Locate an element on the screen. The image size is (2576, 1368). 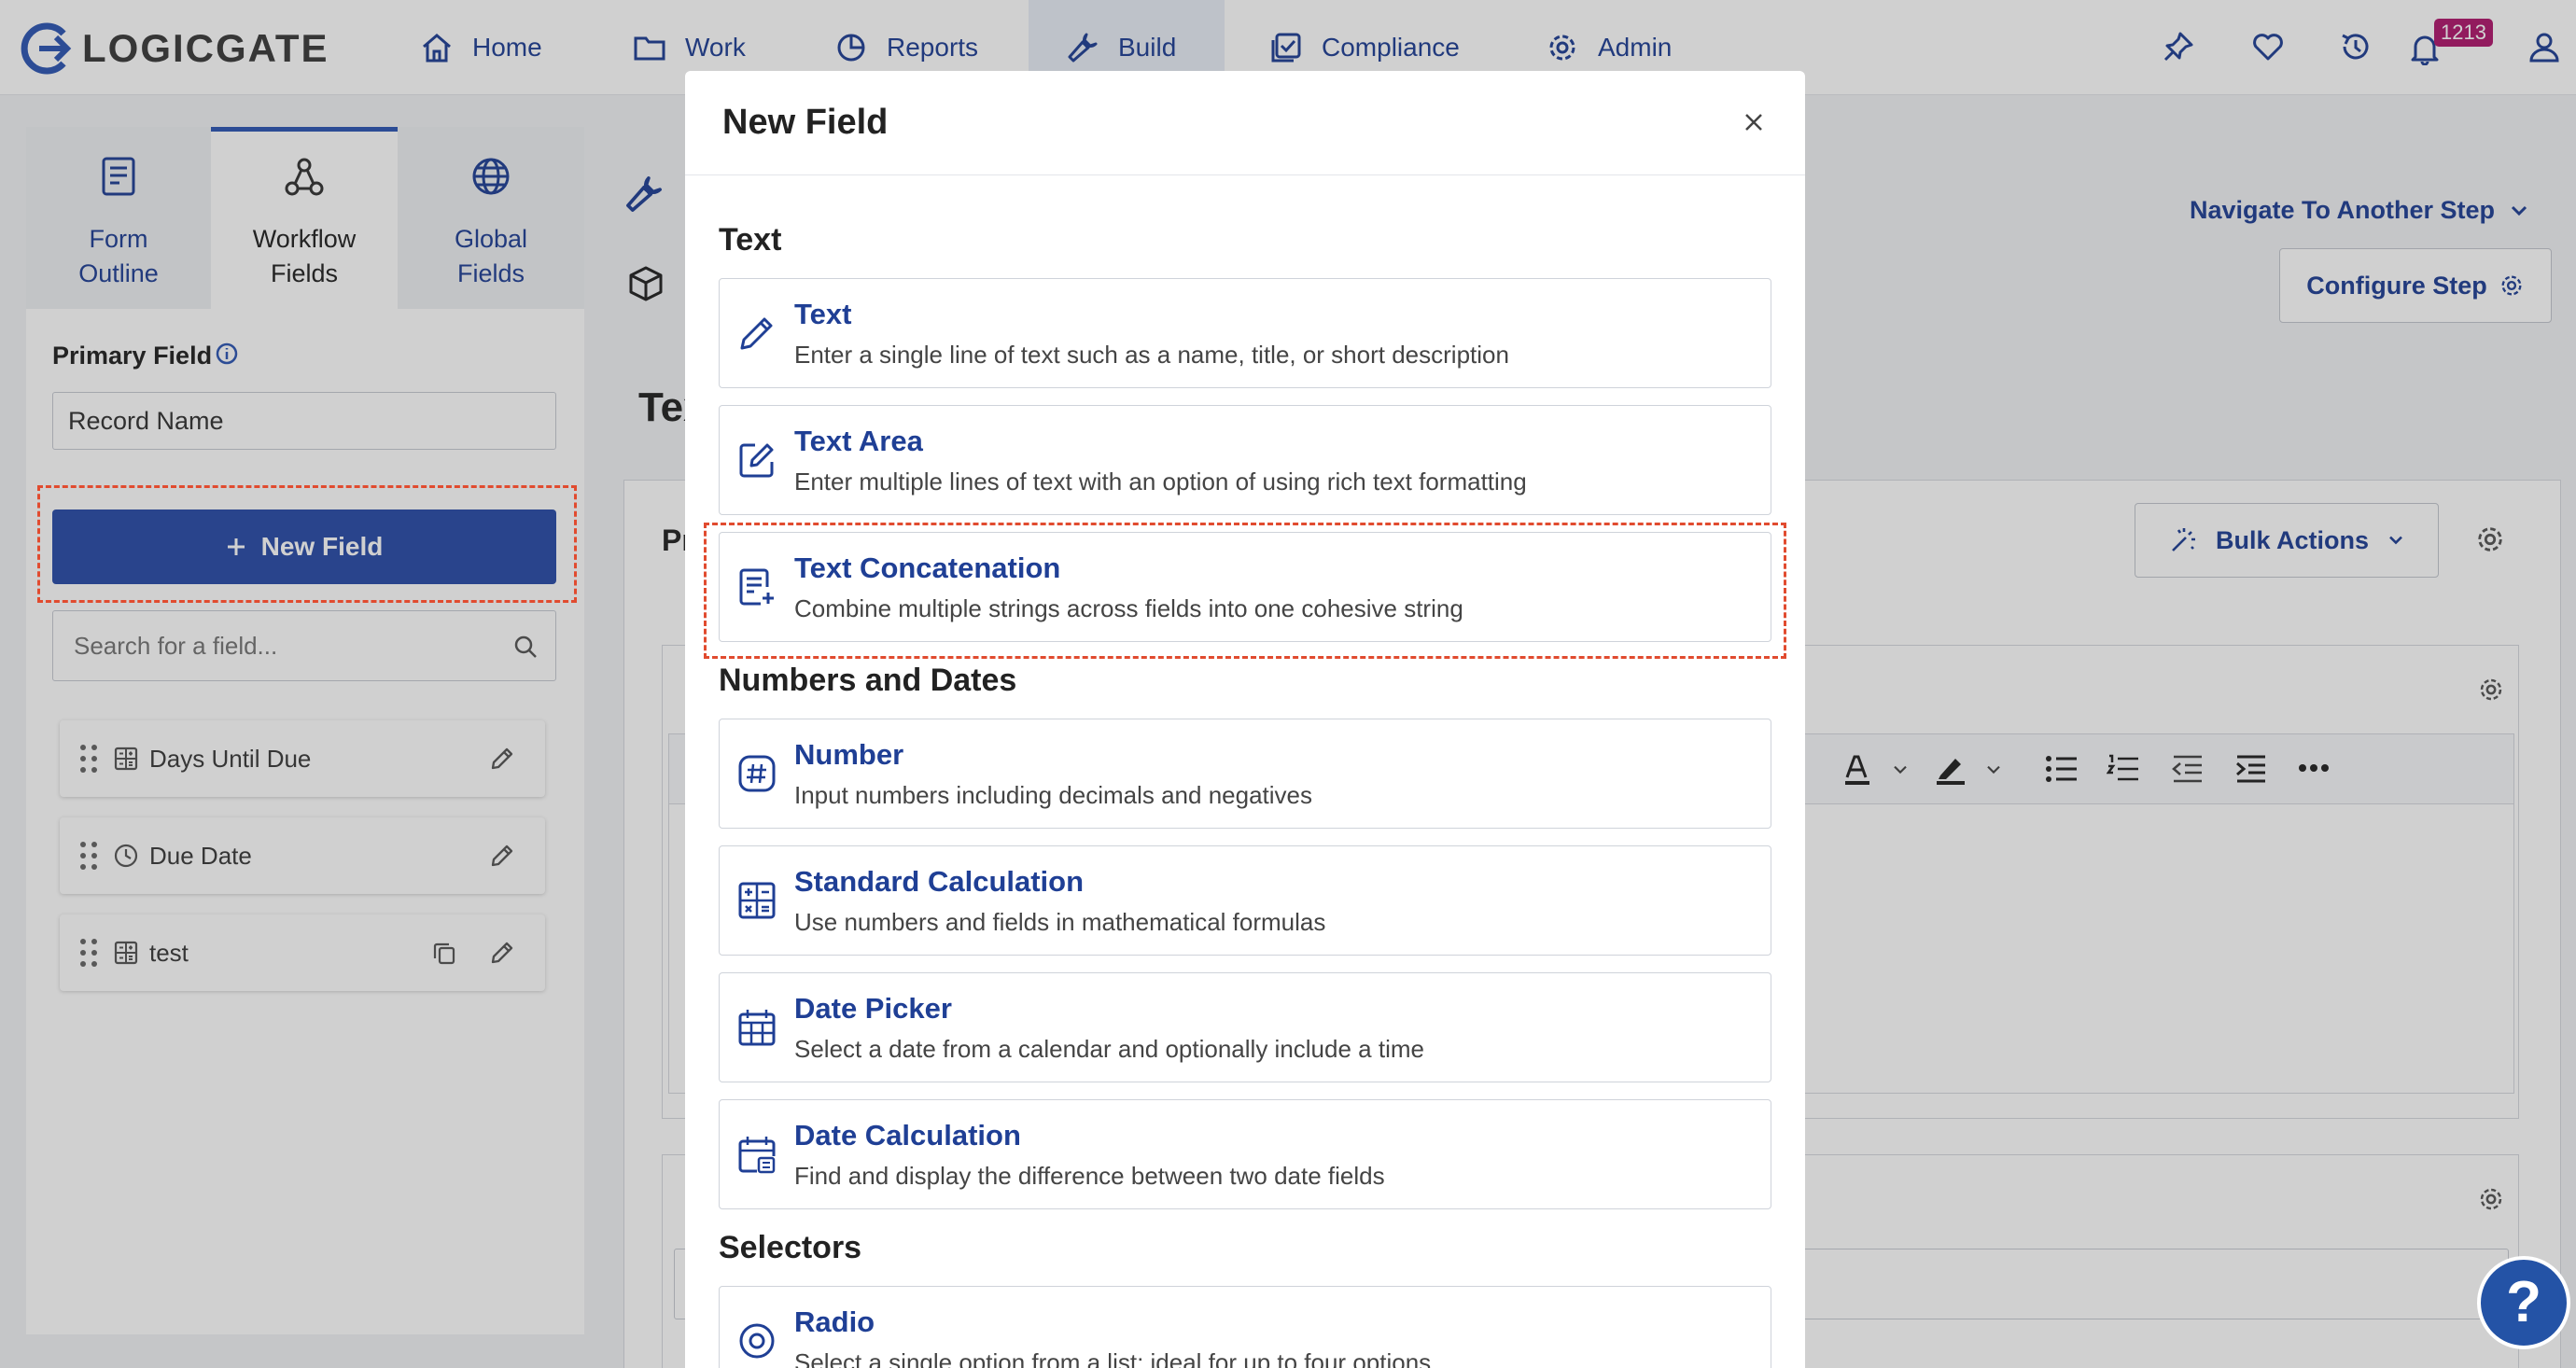
section-title-text: Text is located at coordinates (750, 240).